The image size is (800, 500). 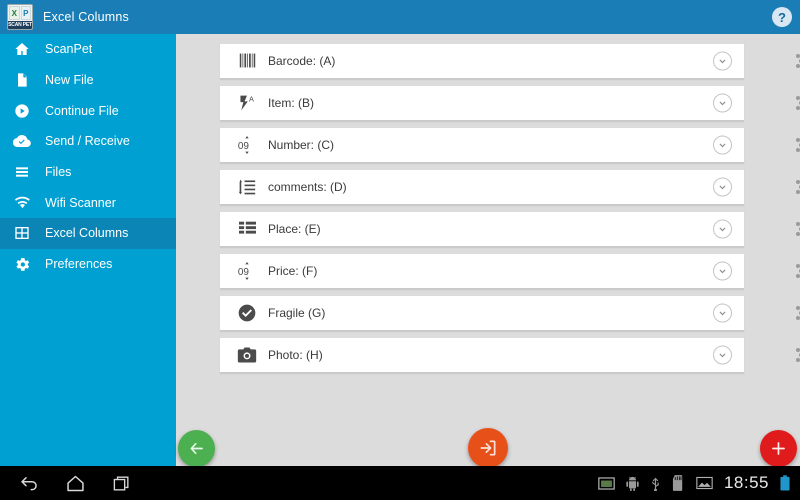 I want to click on battery-icon, so click(x=785, y=483).